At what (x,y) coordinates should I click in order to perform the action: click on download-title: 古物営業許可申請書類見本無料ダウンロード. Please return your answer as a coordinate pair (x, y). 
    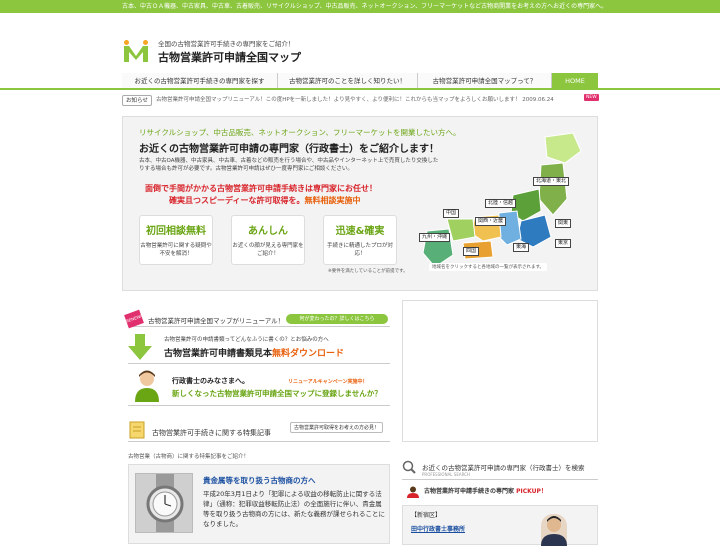
    Looking at the image, I should click on (254, 352).